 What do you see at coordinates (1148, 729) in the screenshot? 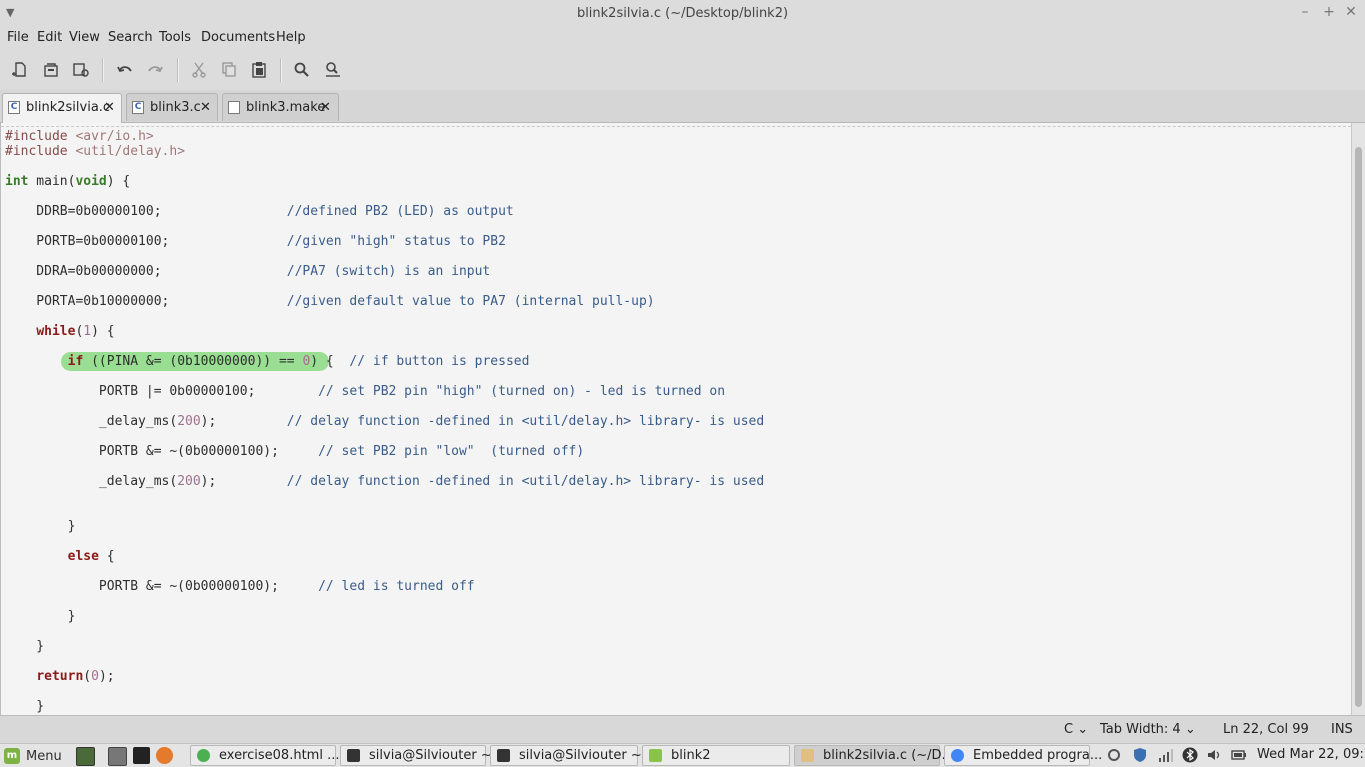
I see `tab-width-selector: Tab Width: 4 ⌄` at bounding box center [1148, 729].